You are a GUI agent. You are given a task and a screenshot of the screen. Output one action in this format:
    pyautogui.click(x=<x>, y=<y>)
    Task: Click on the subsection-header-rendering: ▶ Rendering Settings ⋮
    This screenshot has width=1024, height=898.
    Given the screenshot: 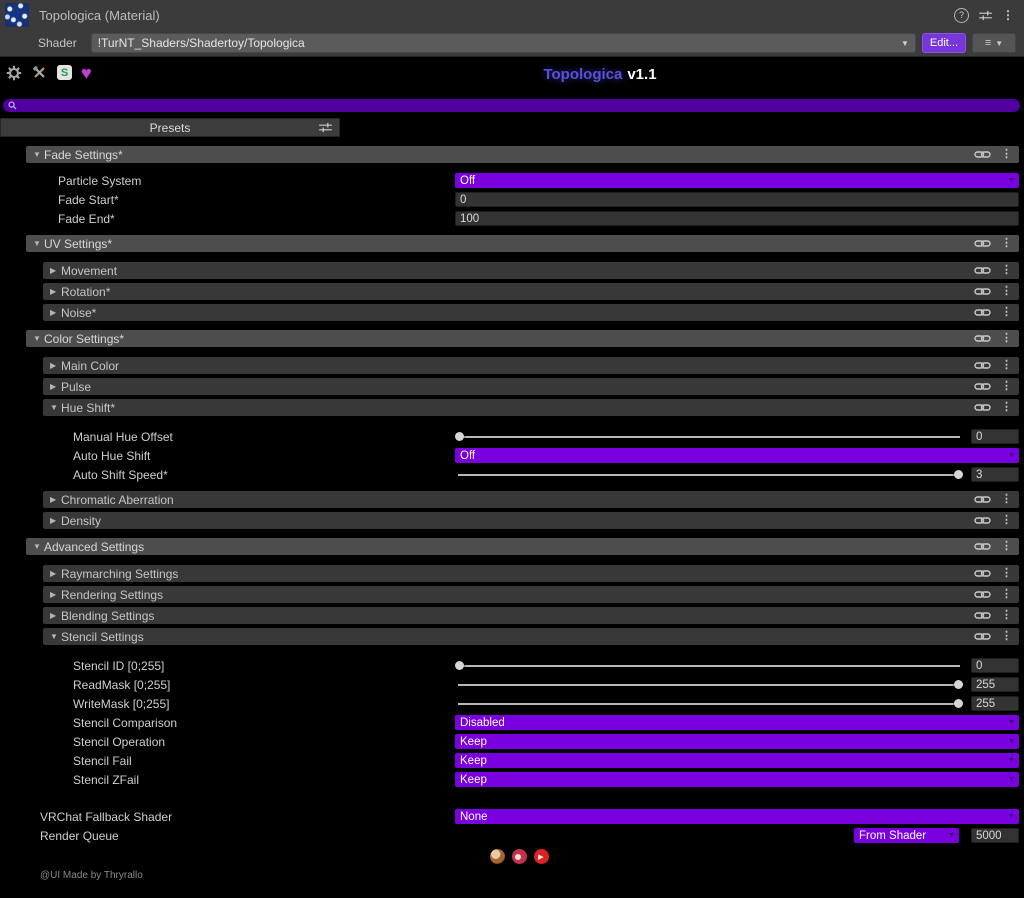 What is the action you would take?
    pyautogui.click(x=531, y=594)
    